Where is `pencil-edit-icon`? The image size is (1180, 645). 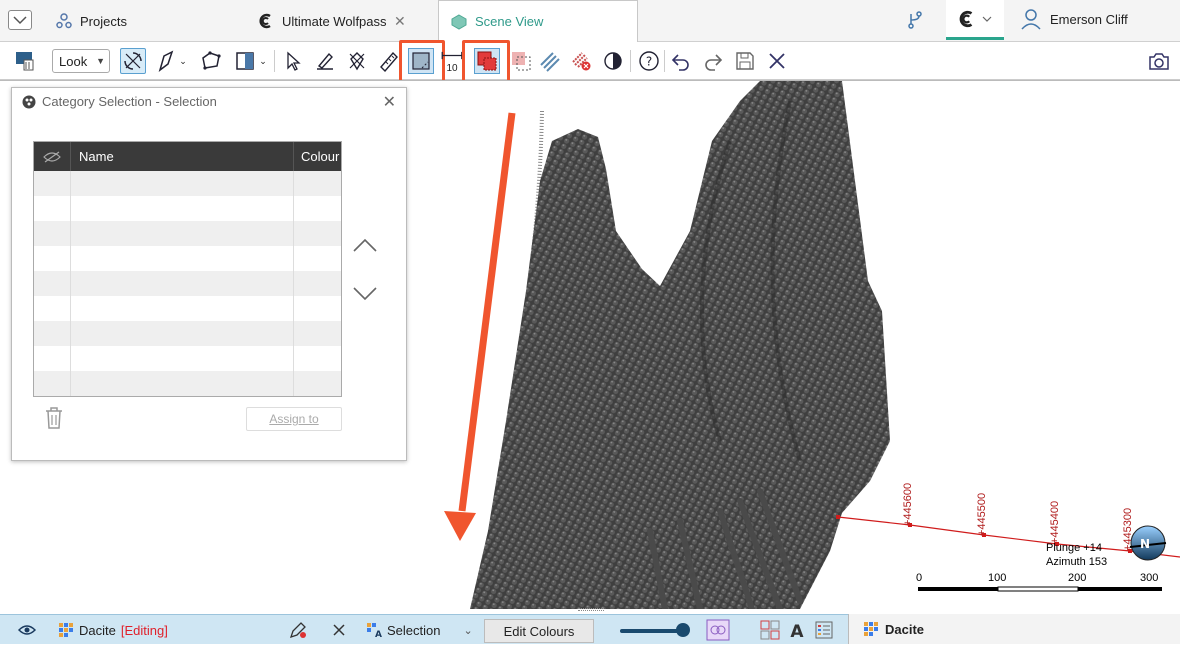
pencil-edit-icon is located at coordinates (297, 630).